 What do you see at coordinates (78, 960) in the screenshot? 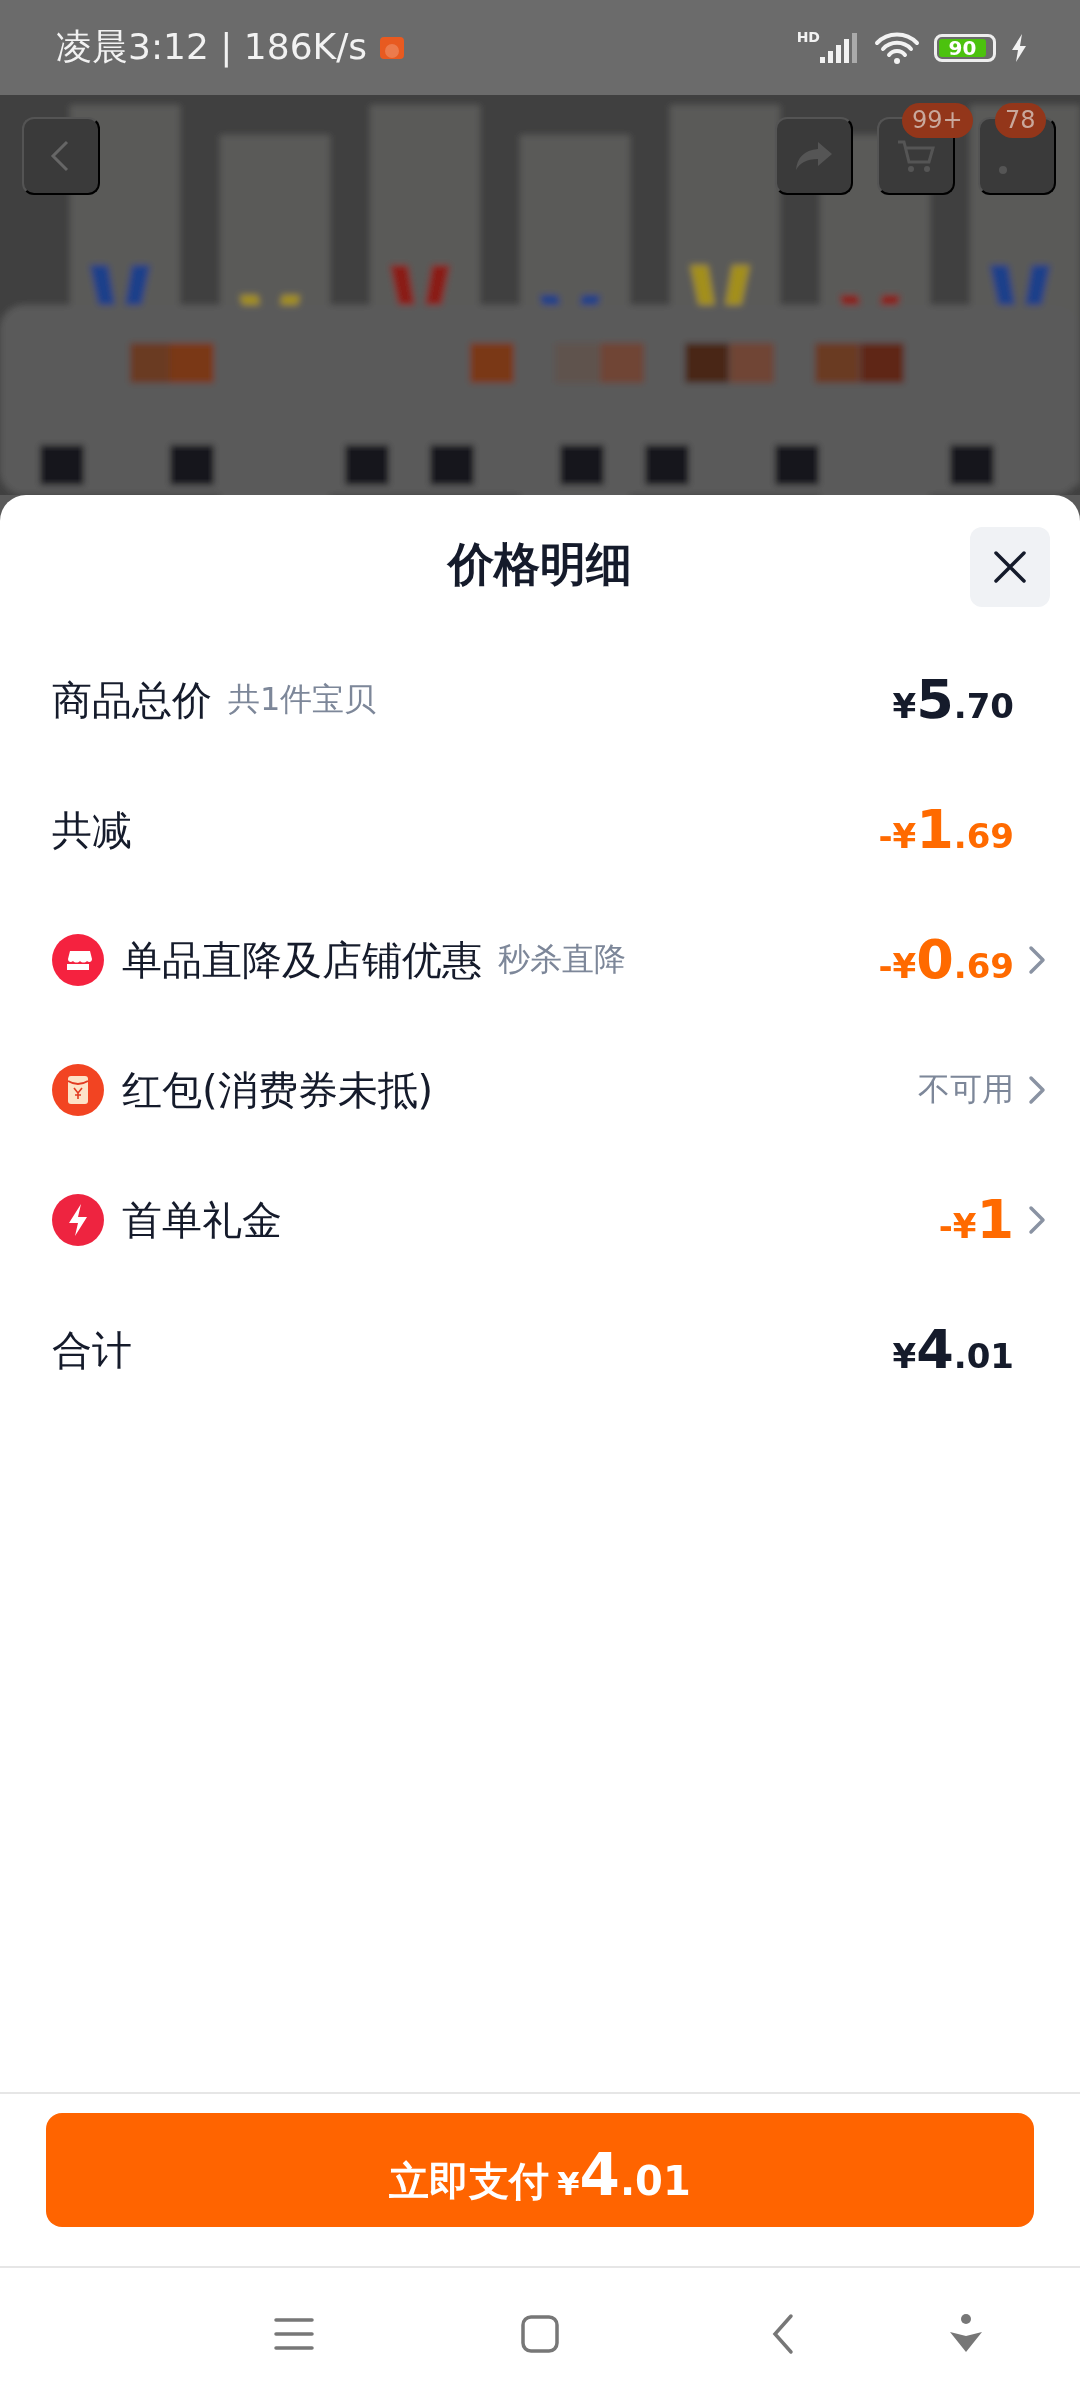
I see `store-icon` at bounding box center [78, 960].